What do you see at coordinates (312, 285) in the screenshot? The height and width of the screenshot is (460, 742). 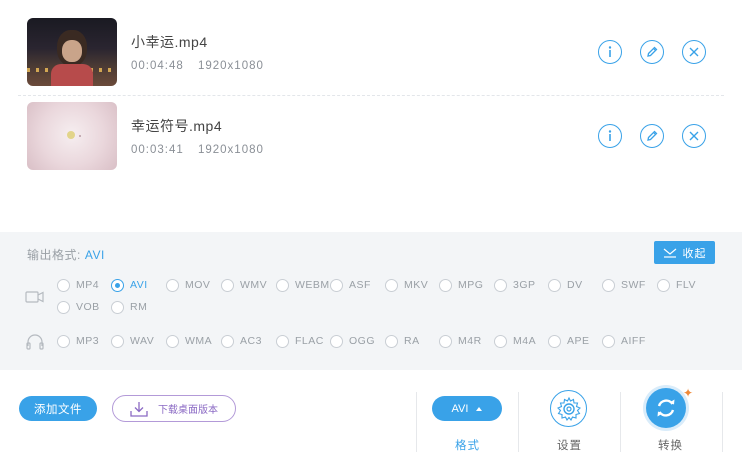 I see `format-option-label: WEBM` at bounding box center [312, 285].